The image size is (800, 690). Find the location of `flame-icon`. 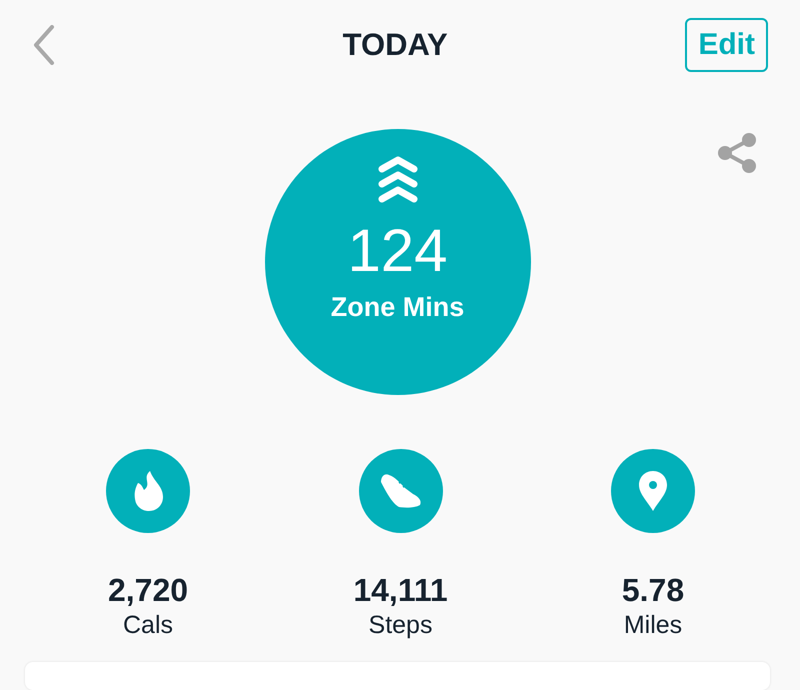

flame-icon is located at coordinates (148, 491).